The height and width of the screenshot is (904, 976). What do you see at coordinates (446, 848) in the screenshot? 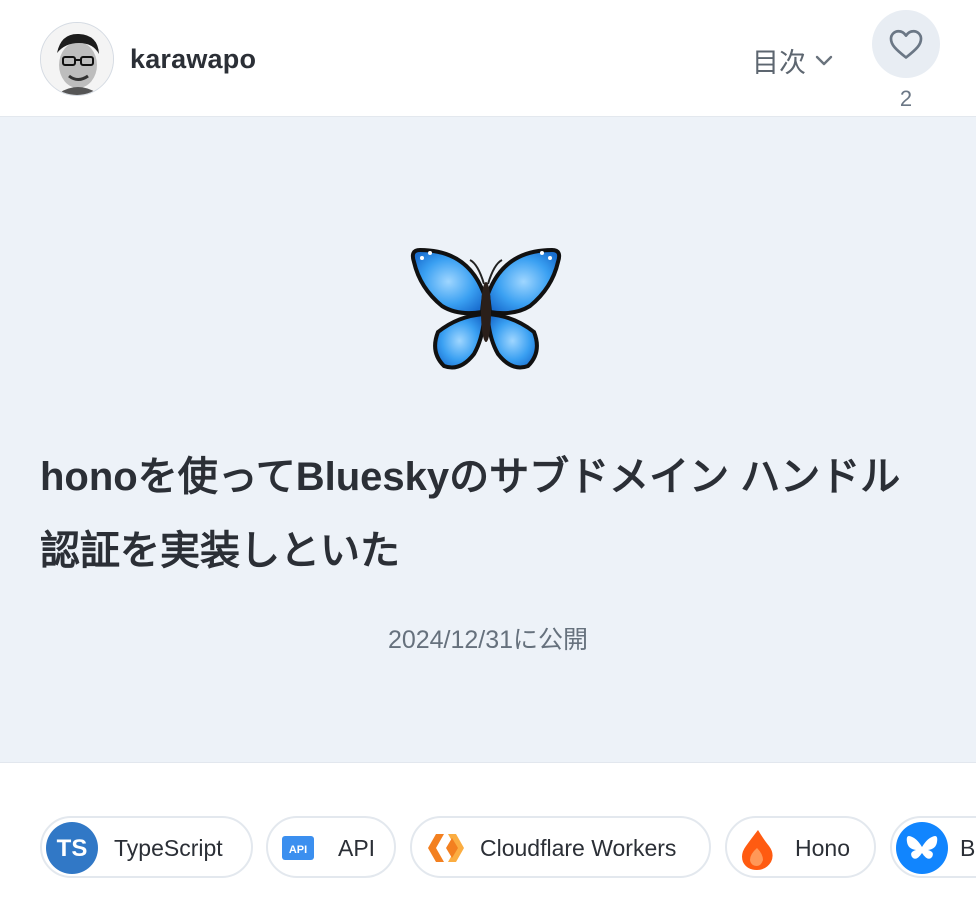
I see `cloudflare-workers-icon` at bounding box center [446, 848].